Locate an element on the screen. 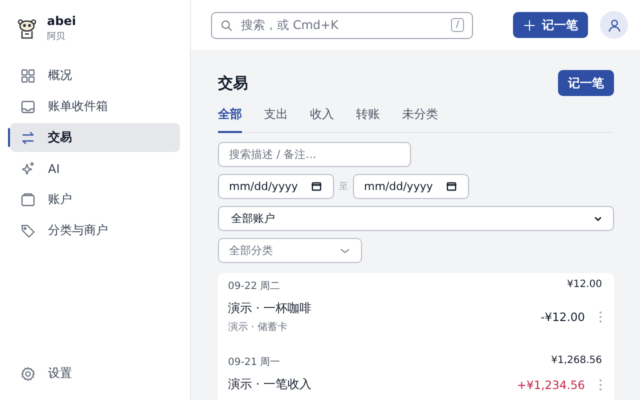 Image resolution: width=640 pixels, height=400 pixels. shortcut-key: / is located at coordinates (457, 25).